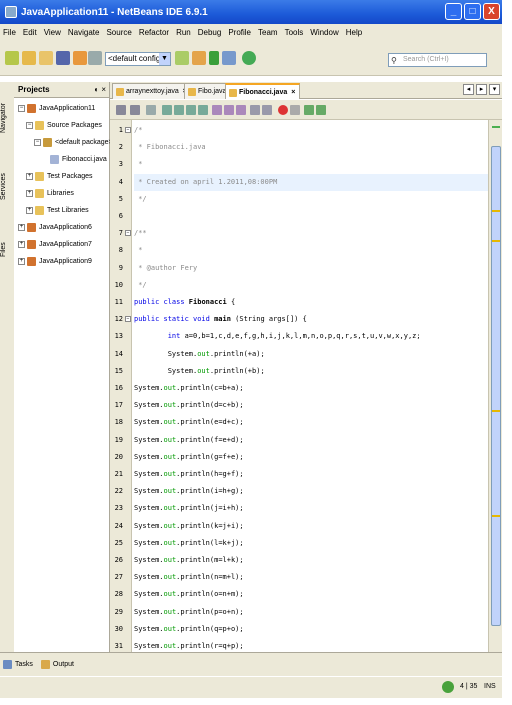 The height and width of the screenshot is (705, 512). I want to click on line-number: 15, so click(118, 370).